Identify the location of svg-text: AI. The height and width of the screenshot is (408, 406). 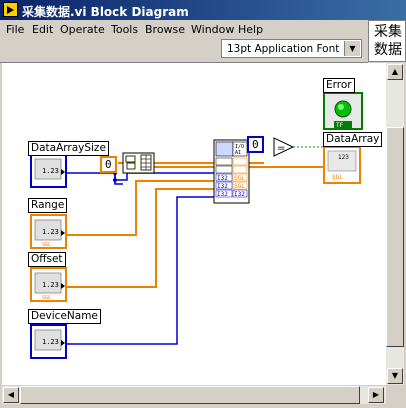
(238, 153).